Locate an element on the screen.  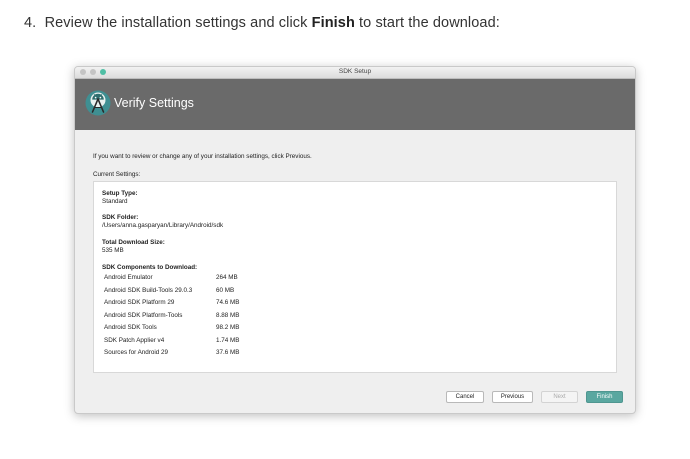
component-name: Android Emulator is located at coordinates (128, 277).